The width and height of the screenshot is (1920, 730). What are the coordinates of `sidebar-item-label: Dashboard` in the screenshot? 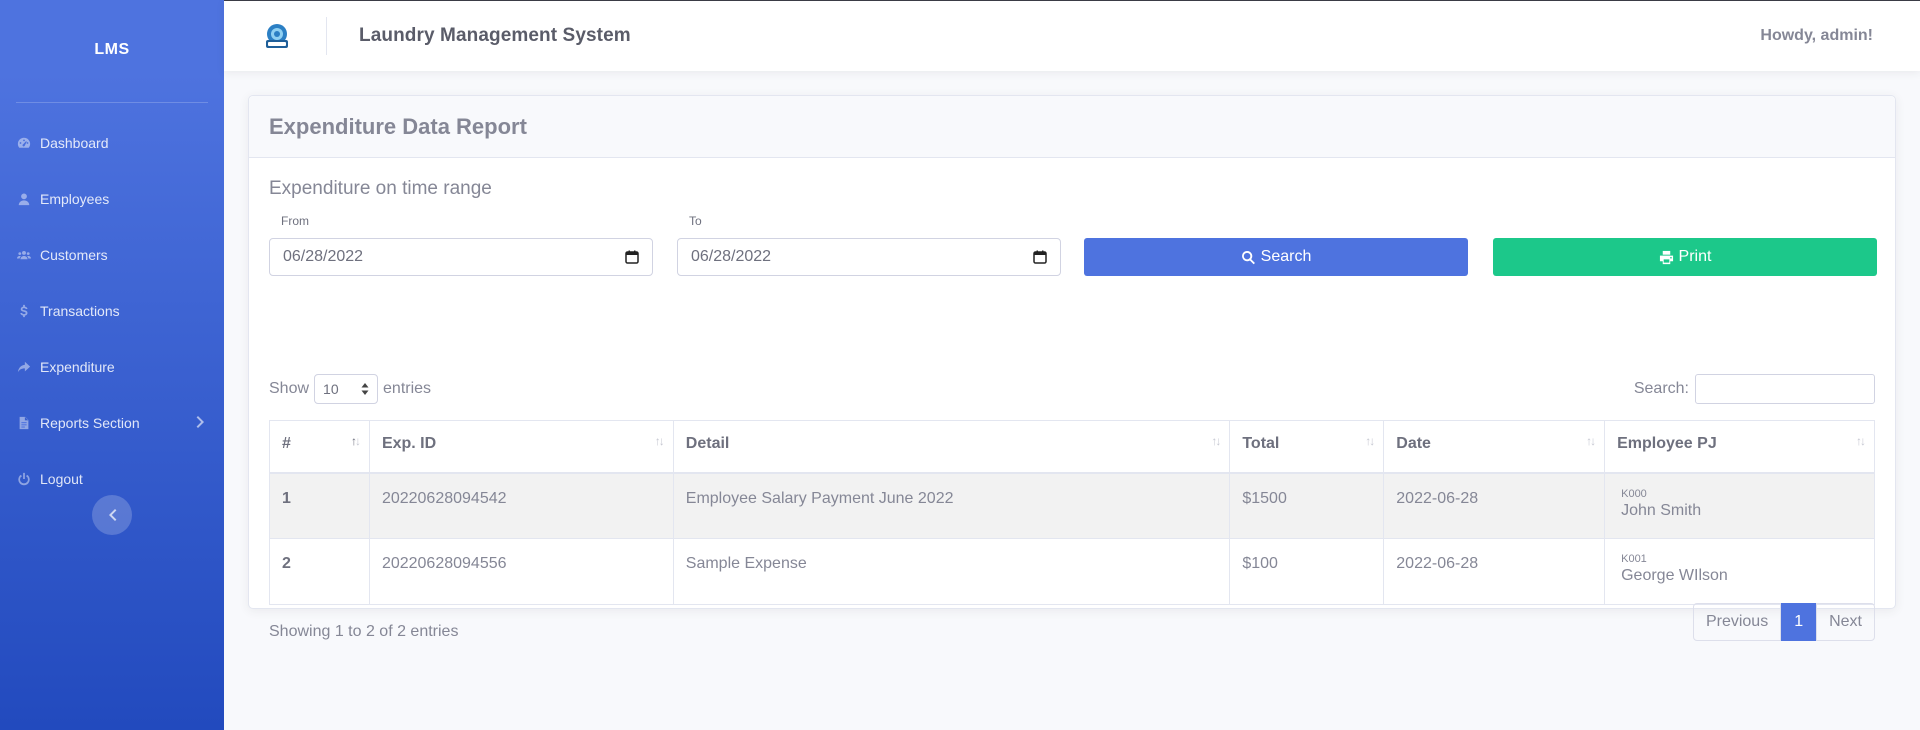 It's located at (74, 143).